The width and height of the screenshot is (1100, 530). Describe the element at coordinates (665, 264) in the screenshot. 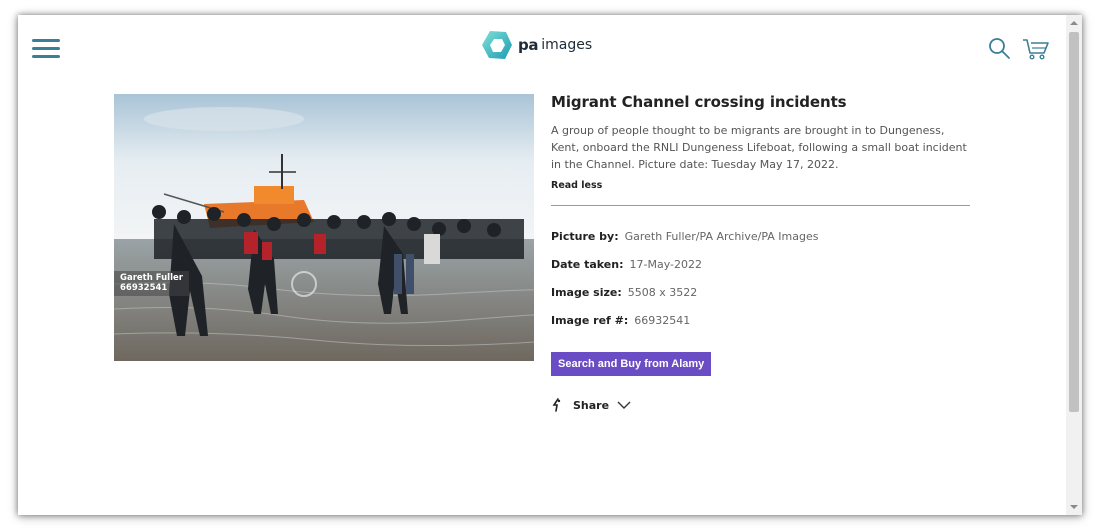

I see `meta-value: 17-May-2022` at that location.